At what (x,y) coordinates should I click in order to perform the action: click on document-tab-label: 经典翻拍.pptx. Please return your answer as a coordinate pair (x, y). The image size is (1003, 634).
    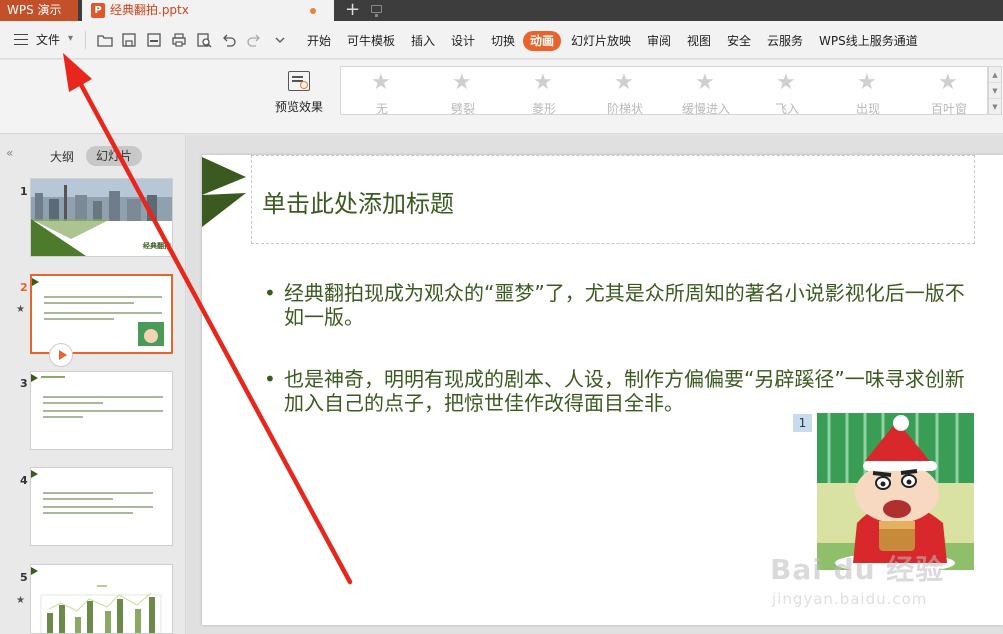
    Looking at the image, I should click on (149, 10).